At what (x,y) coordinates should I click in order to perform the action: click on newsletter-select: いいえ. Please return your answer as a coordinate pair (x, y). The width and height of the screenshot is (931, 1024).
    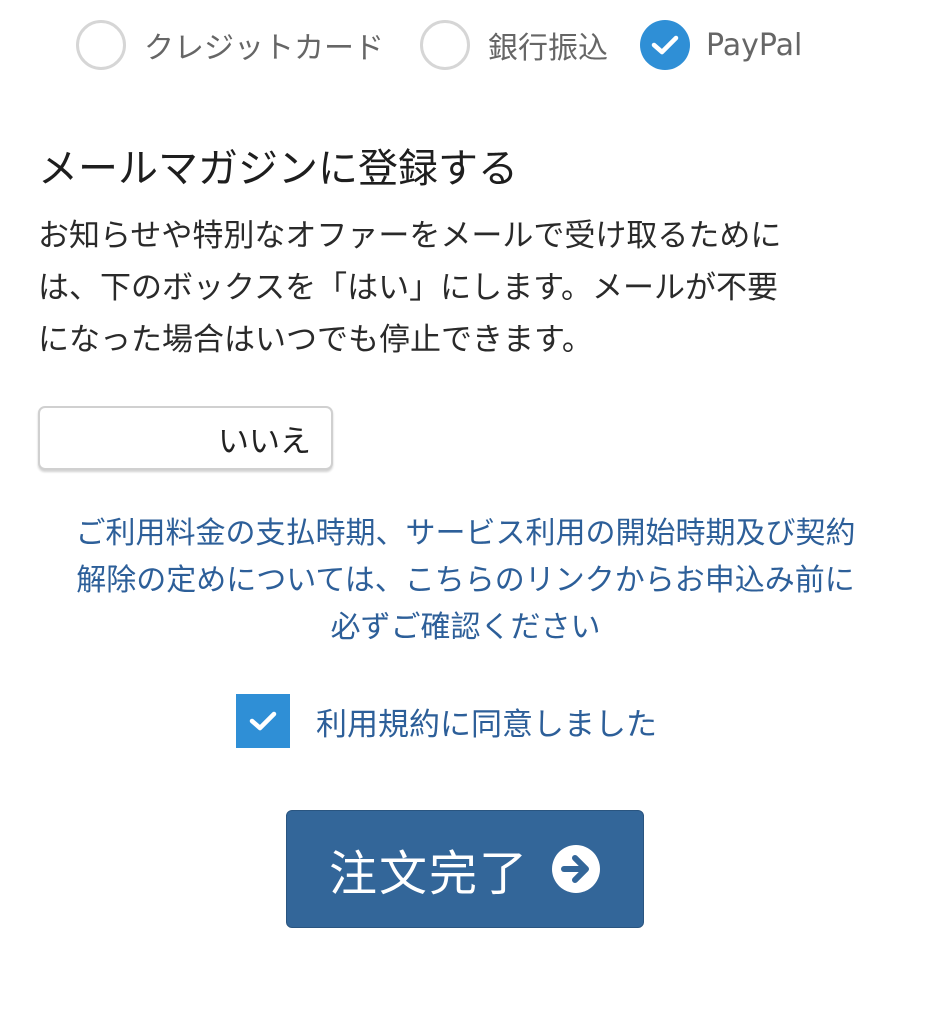
    Looking at the image, I should click on (185, 438).